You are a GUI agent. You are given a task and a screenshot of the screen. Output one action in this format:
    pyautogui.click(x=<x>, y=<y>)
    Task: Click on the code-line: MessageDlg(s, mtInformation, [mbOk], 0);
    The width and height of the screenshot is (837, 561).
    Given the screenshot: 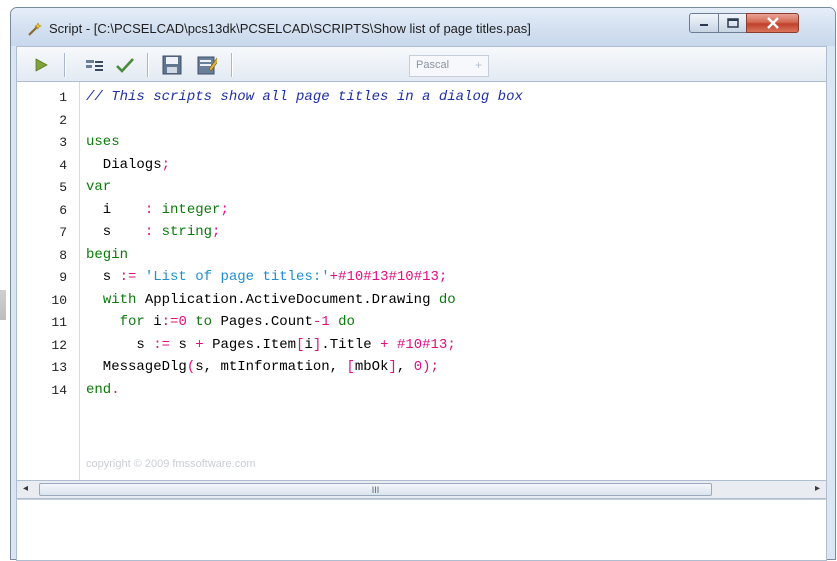 What is the action you would take?
    pyautogui.click(x=262, y=367)
    